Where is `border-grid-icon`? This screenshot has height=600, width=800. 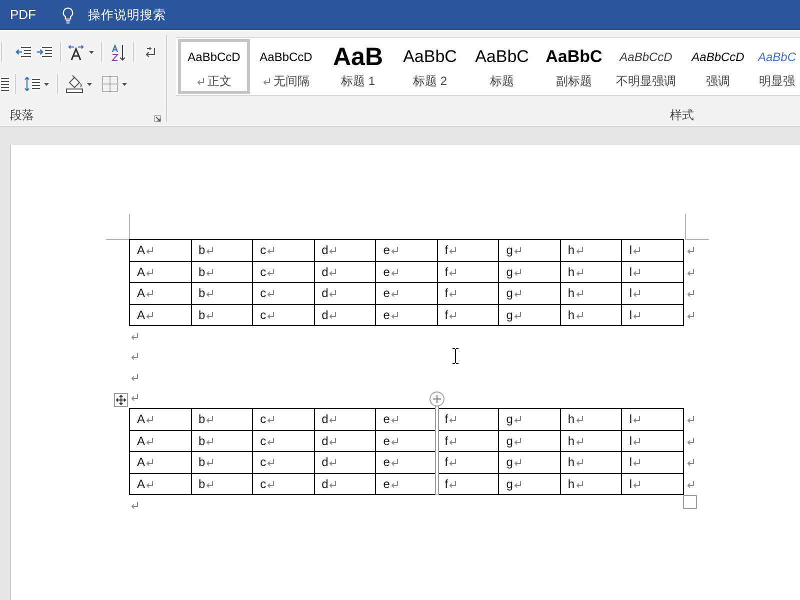 border-grid-icon is located at coordinates (110, 84).